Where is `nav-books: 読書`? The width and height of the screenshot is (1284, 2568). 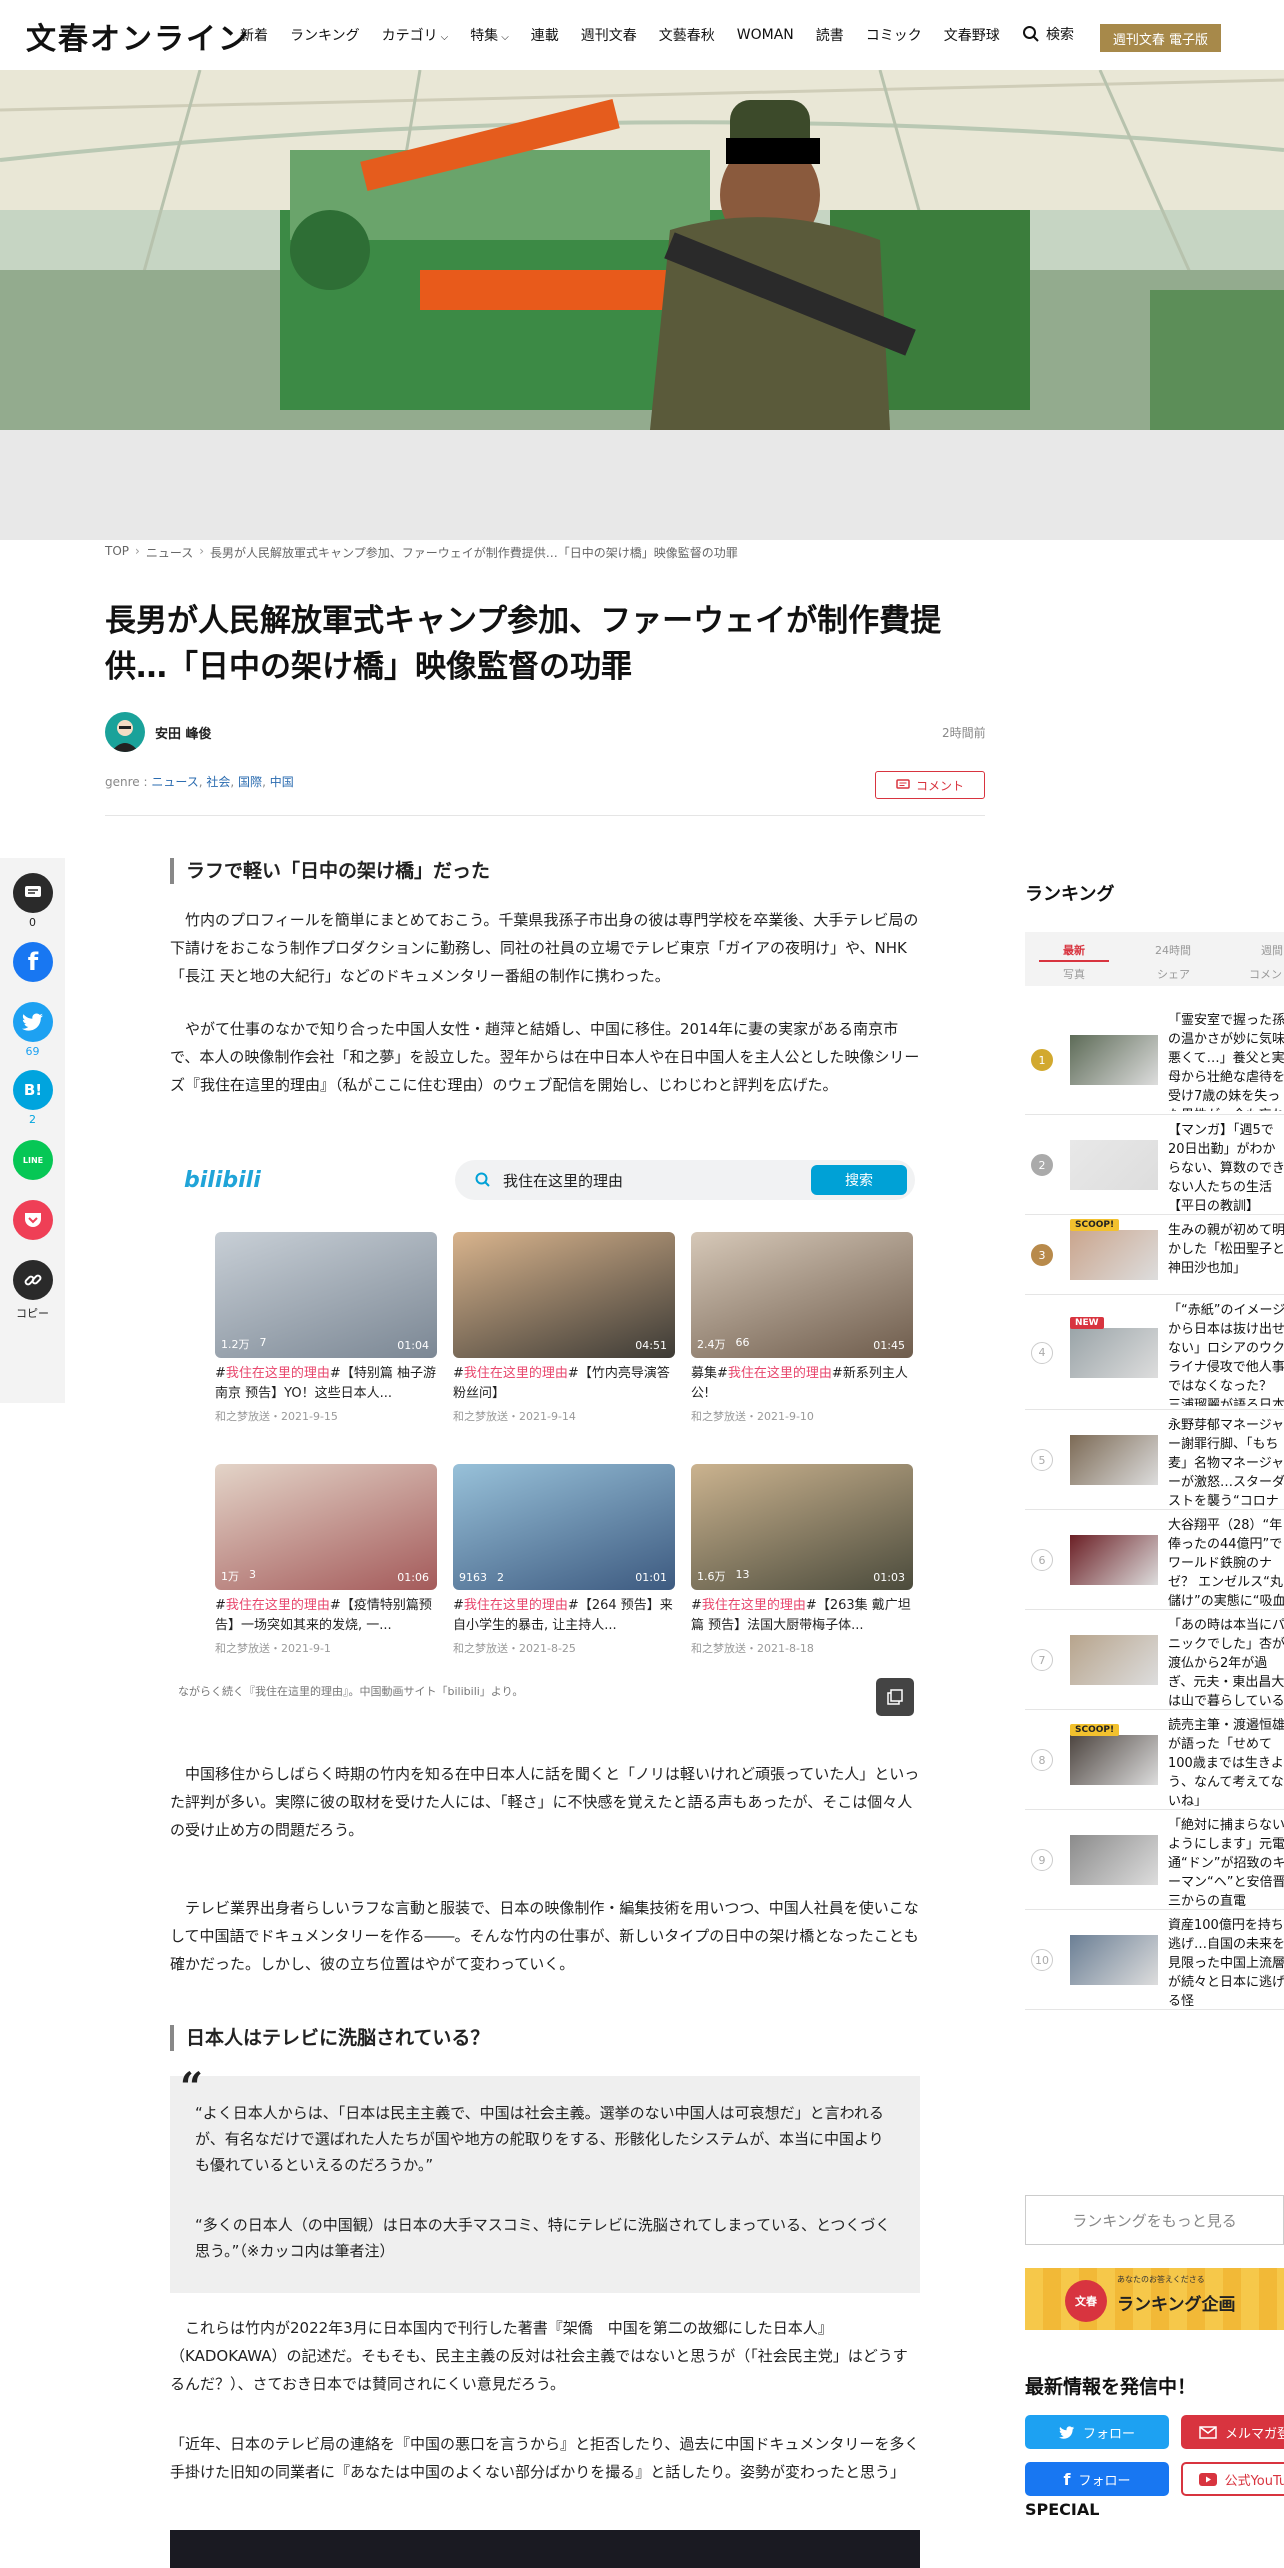 nav-books: 読書 is located at coordinates (830, 35).